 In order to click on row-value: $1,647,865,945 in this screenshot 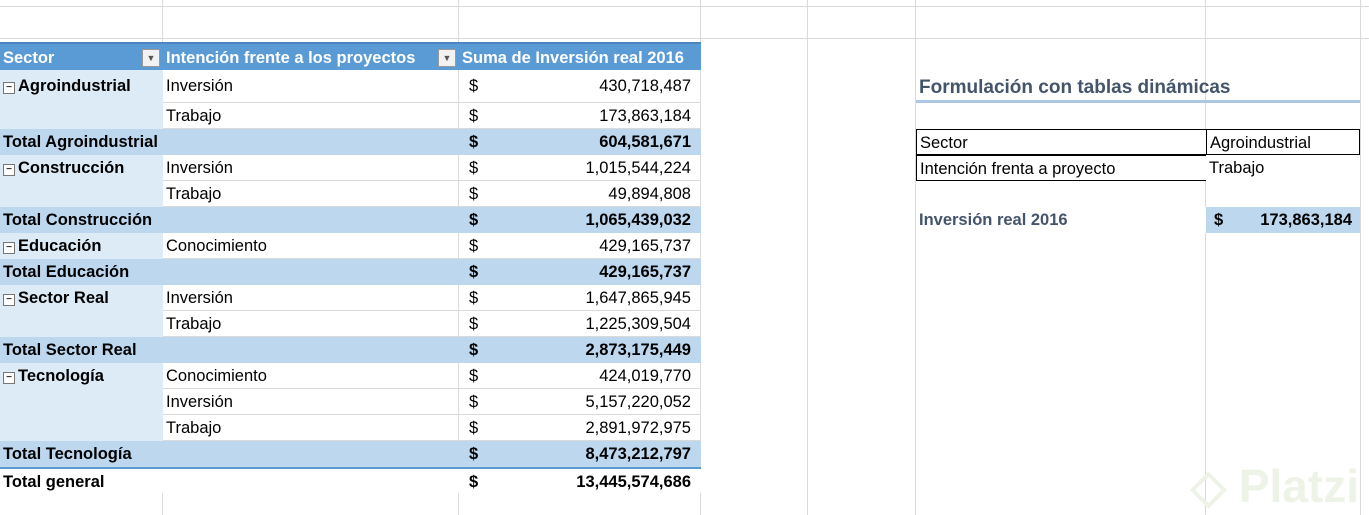, I will do `click(580, 298)`.